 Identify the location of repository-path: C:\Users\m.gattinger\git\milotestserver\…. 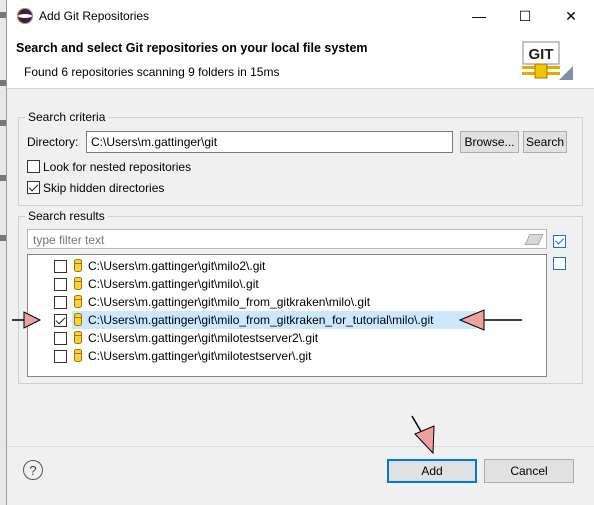
(200, 356).